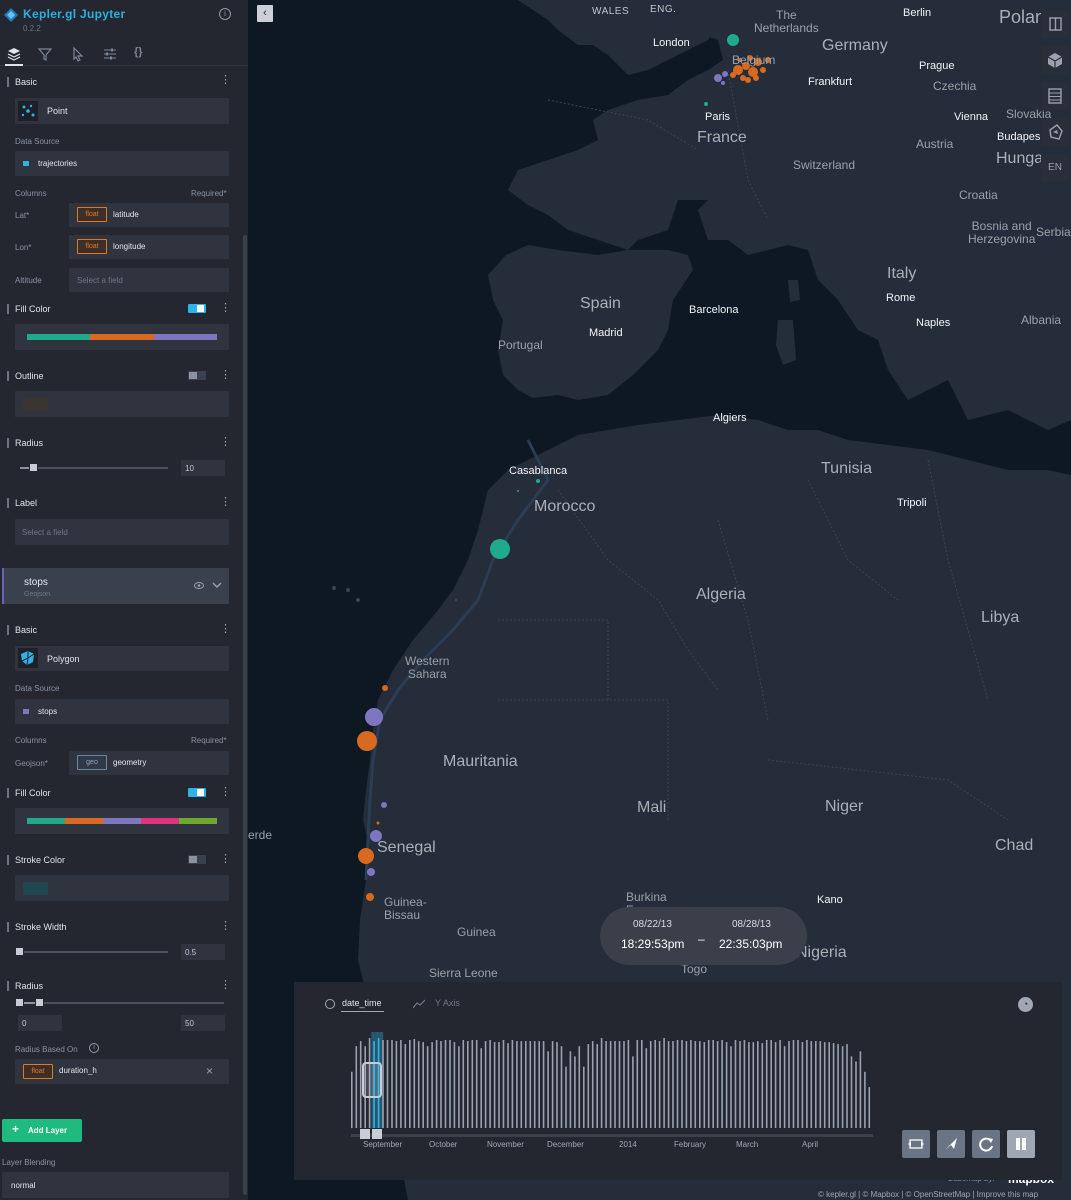 This screenshot has width=1071, height=1200. What do you see at coordinates (1055, 24) in the screenshot?
I see `split-map-icon` at bounding box center [1055, 24].